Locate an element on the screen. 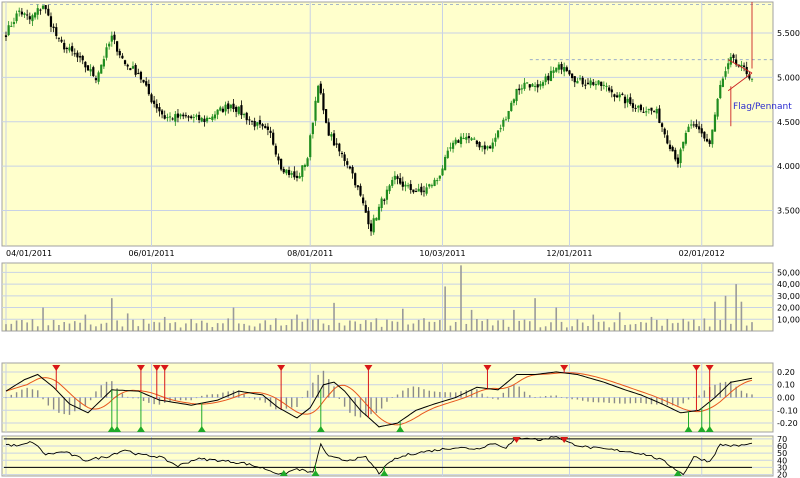 This screenshot has height=478, width=800. price-y-axis: 3.5000 4.0000 4.5000 5.0000 5.5000 is located at coordinates (788, 122).